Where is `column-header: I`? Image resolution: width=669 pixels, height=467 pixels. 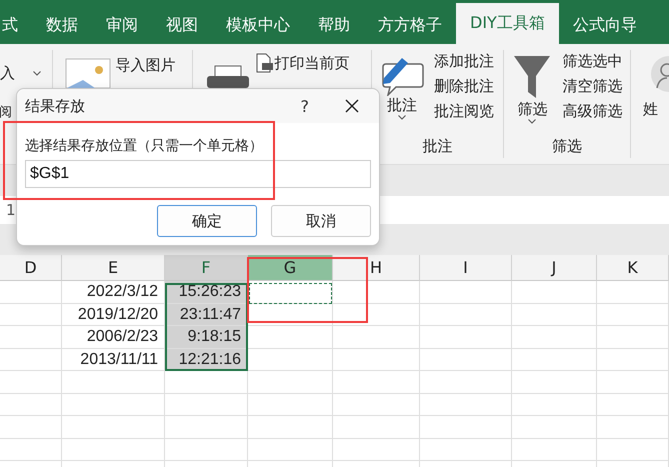
column-header: I is located at coordinates (466, 268).